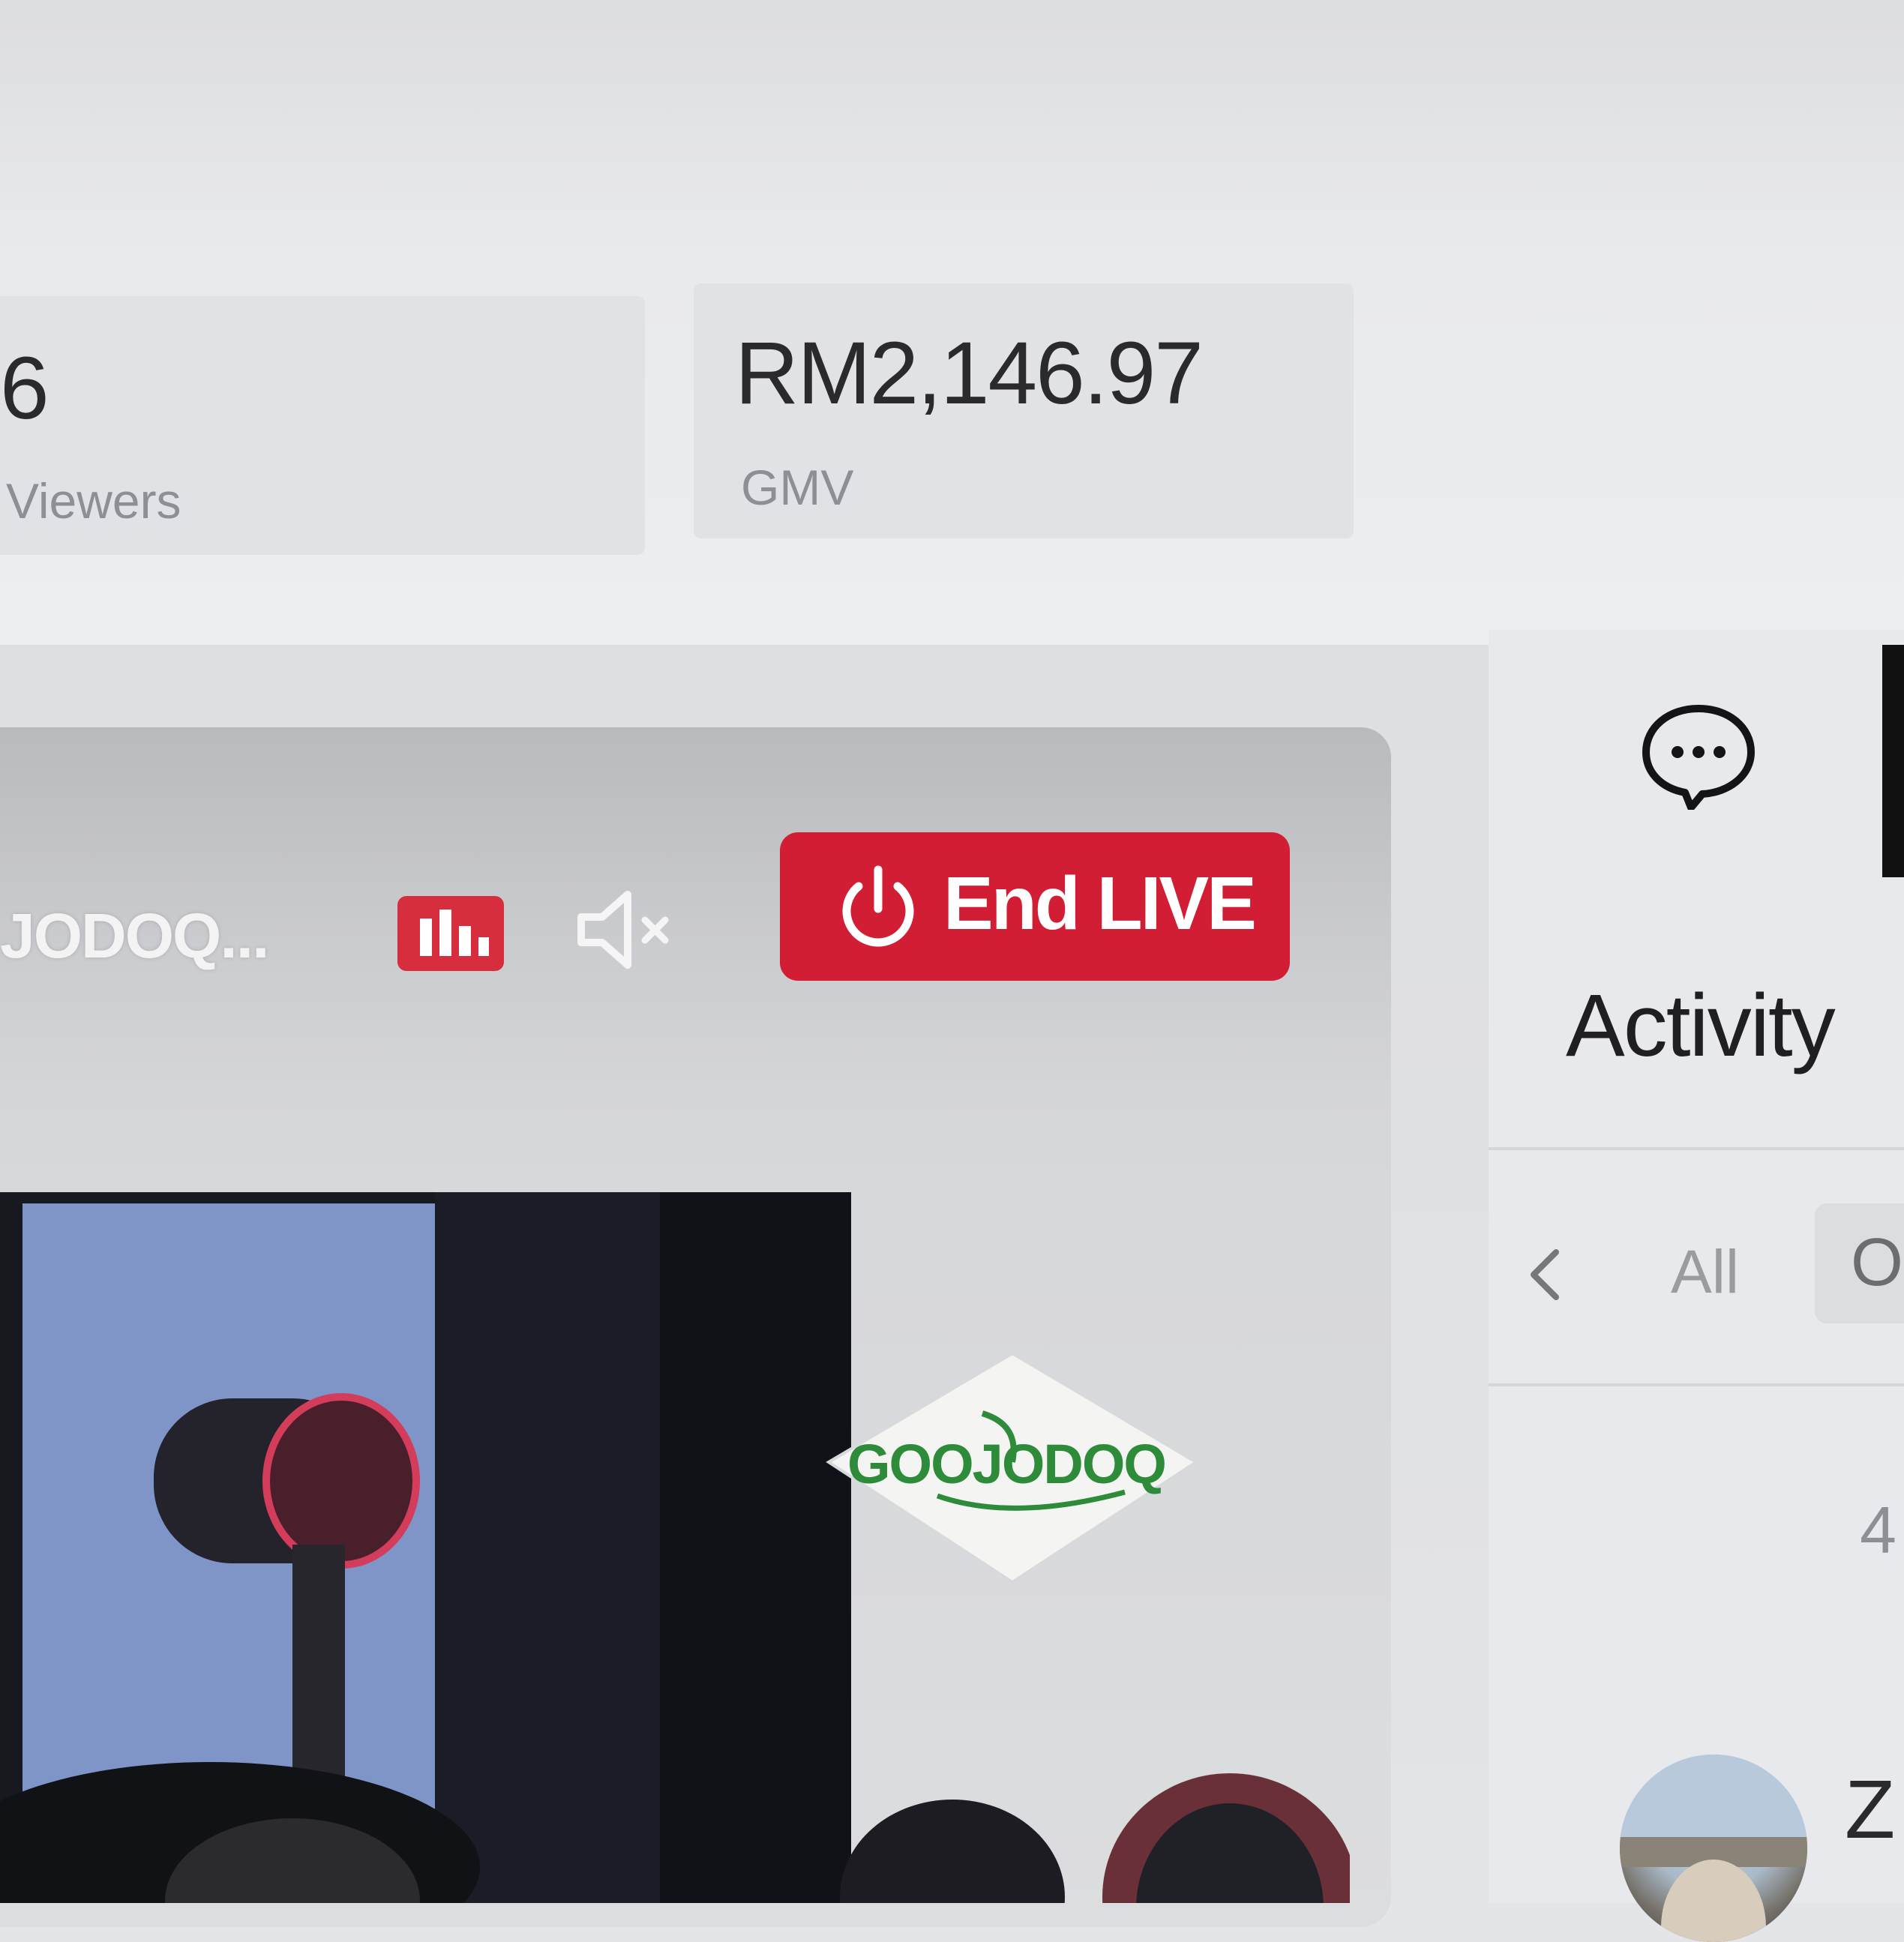 Image resolution: width=1904 pixels, height=1942 pixels. I want to click on end-live-button: End LIVE, so click(1035, 906).